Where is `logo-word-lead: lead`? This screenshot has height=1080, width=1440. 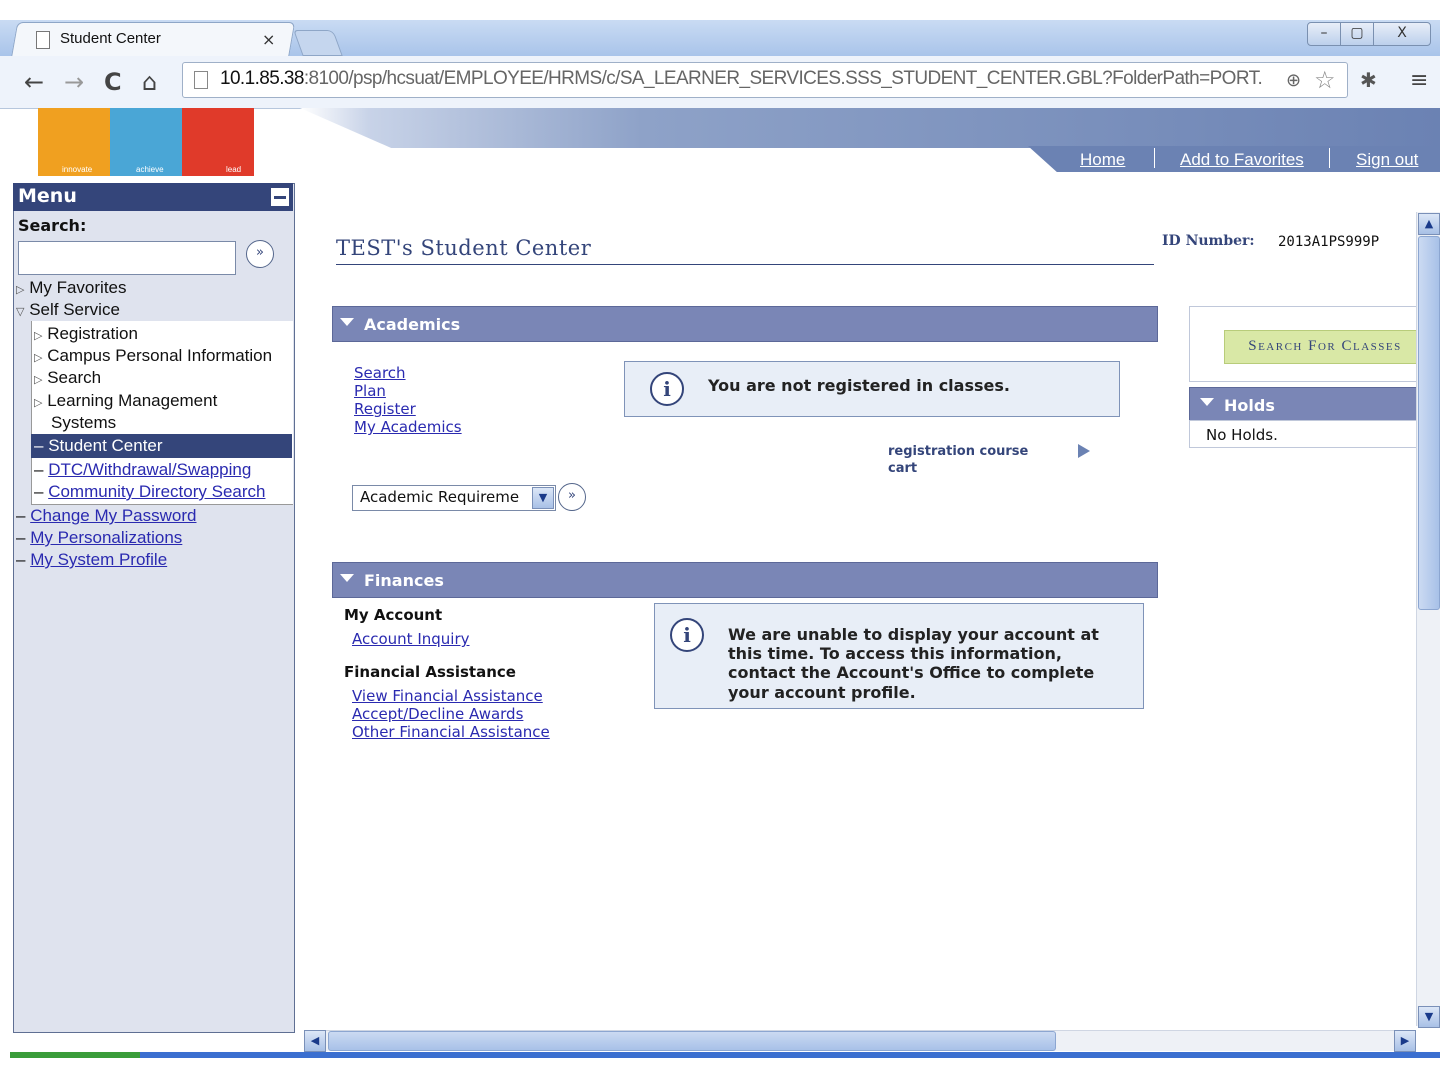
logo-word-lead: lead is located at coordinates (234, 169).